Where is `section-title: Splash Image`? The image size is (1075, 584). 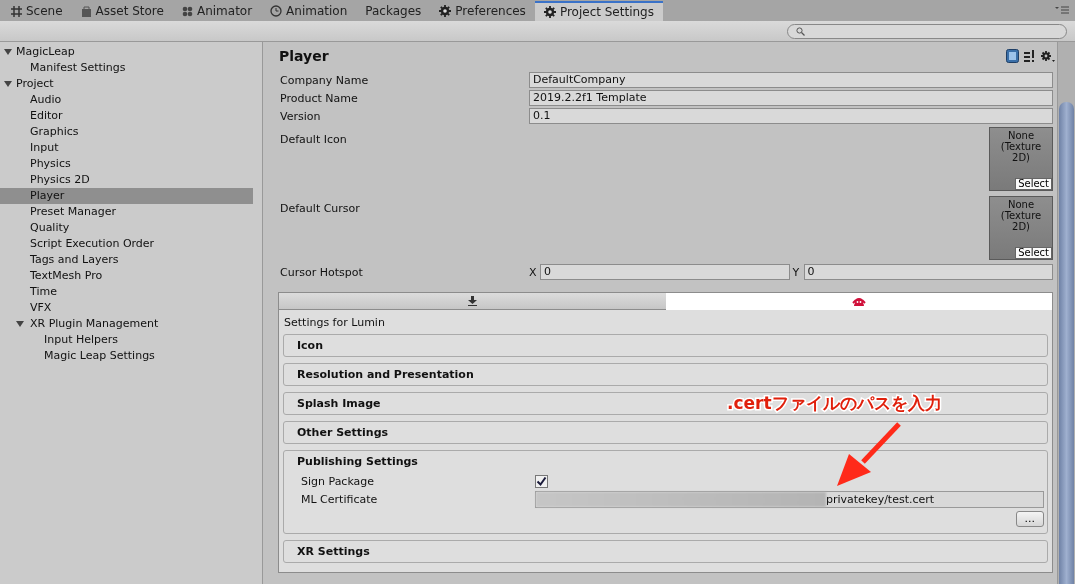
section-title: Splash Image is located at coordinates (339, 404).